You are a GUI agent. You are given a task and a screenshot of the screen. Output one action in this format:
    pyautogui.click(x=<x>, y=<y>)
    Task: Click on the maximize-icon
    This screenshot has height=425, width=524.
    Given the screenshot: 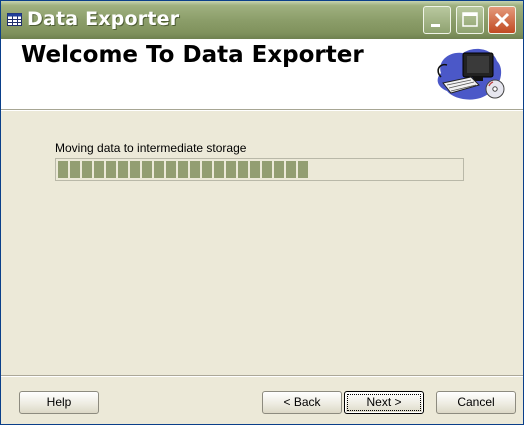 What is the action you would take?
    pyautogui.click(x=470, y=19)
    